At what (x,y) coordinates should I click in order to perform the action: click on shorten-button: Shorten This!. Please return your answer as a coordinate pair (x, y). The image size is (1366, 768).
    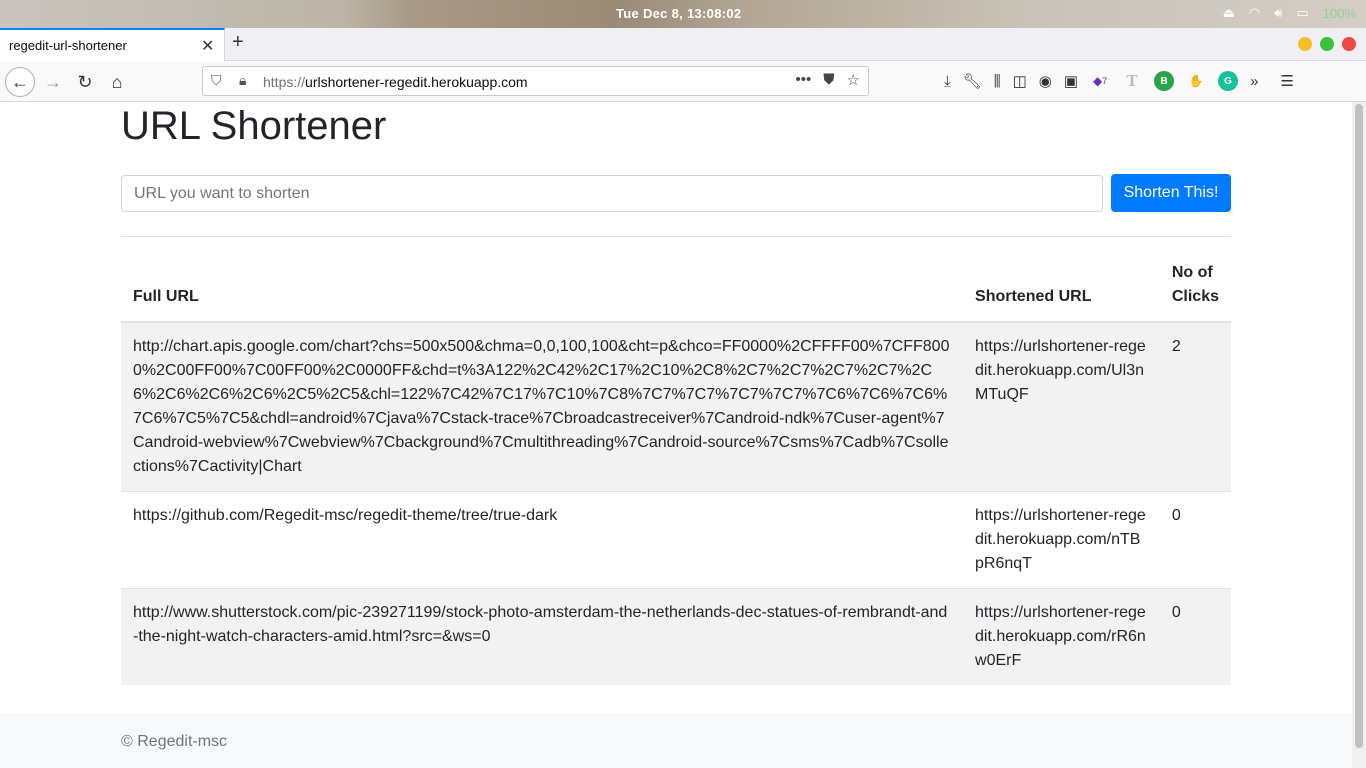
    Looking at the image, I should click on (1171, 193).